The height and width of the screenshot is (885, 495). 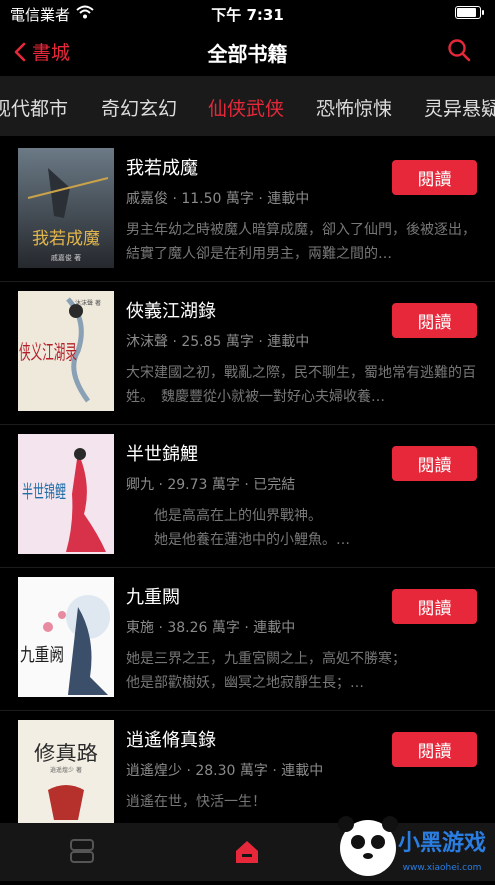 What do you see at coordinates (66, 753) in the screenshot?
I see `cover-title: 修真路` at bounding box center [66, 753].